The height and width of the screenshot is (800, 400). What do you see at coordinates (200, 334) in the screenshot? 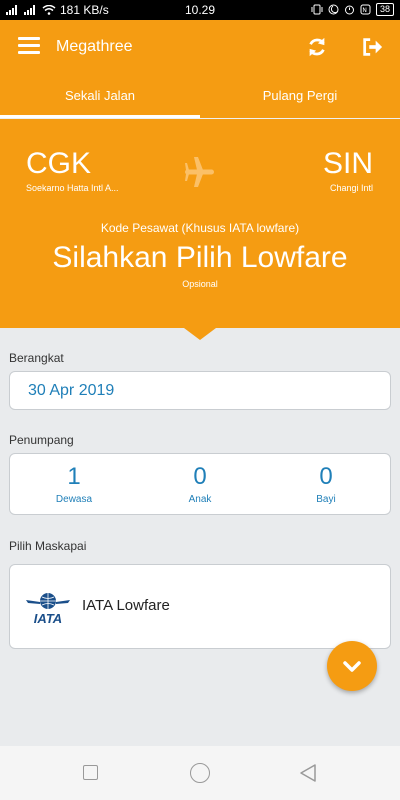
I see `header-notch` at bounding box center [200, 334].